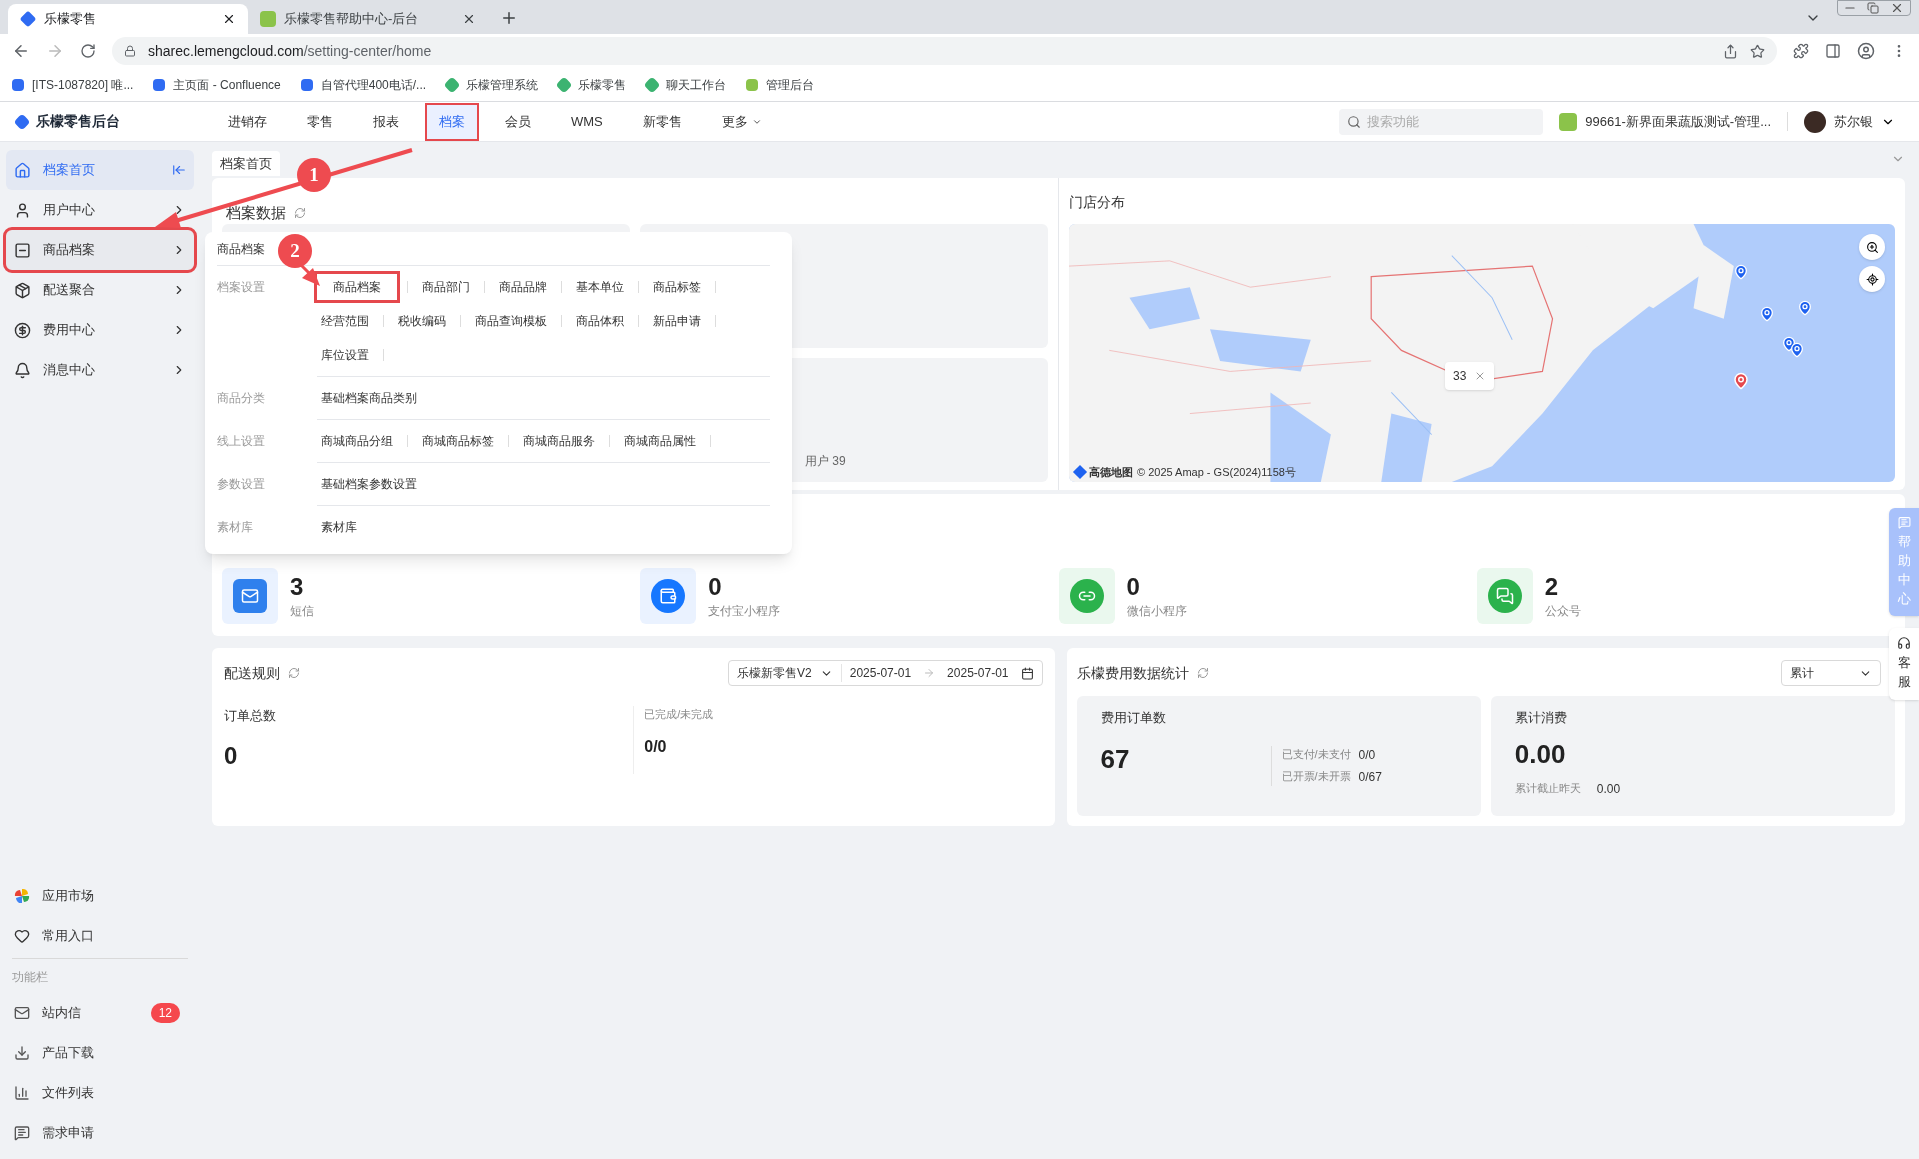 This screenshot has height=1159, width=1919. What do you see at coordinates (165, 1013) in the screenshot?
I see `unread-badge: 12` at bounding box center [165, 1013].